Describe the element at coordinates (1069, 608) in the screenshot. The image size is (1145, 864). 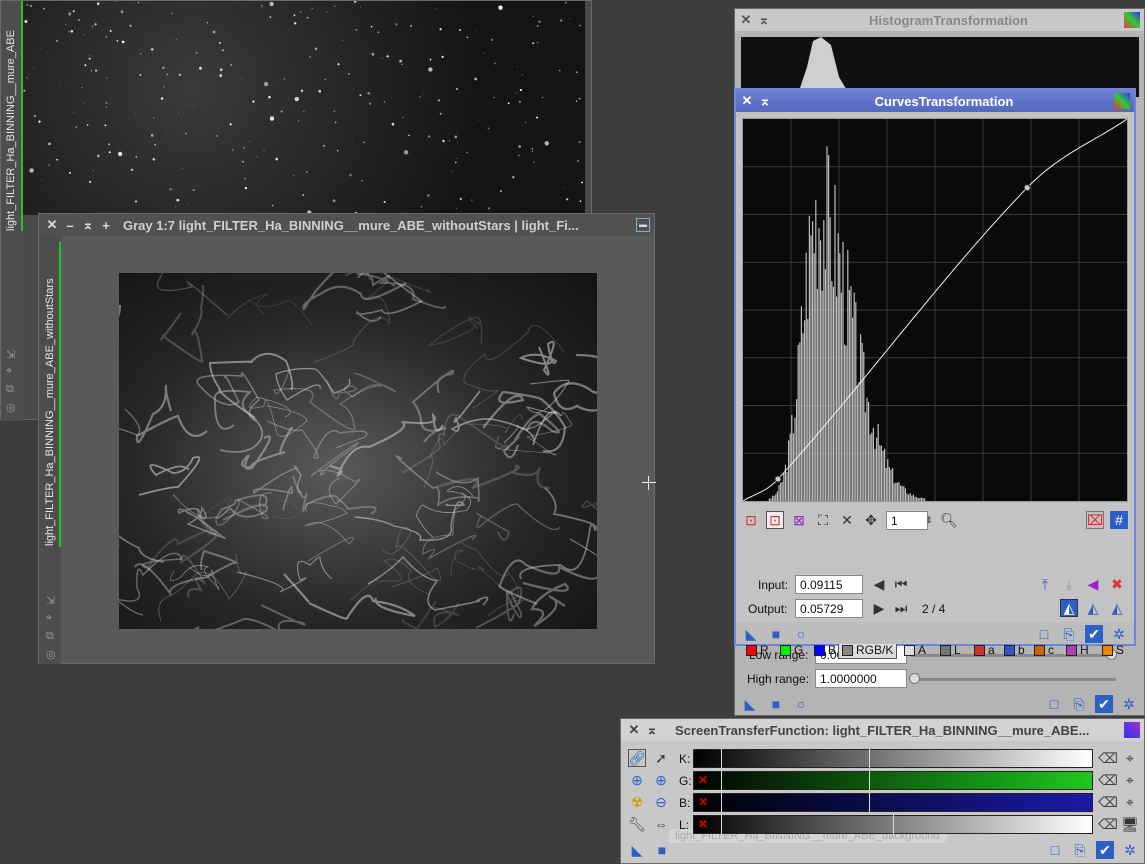
I see `akima-interpolation-icon: ◭` at that location.